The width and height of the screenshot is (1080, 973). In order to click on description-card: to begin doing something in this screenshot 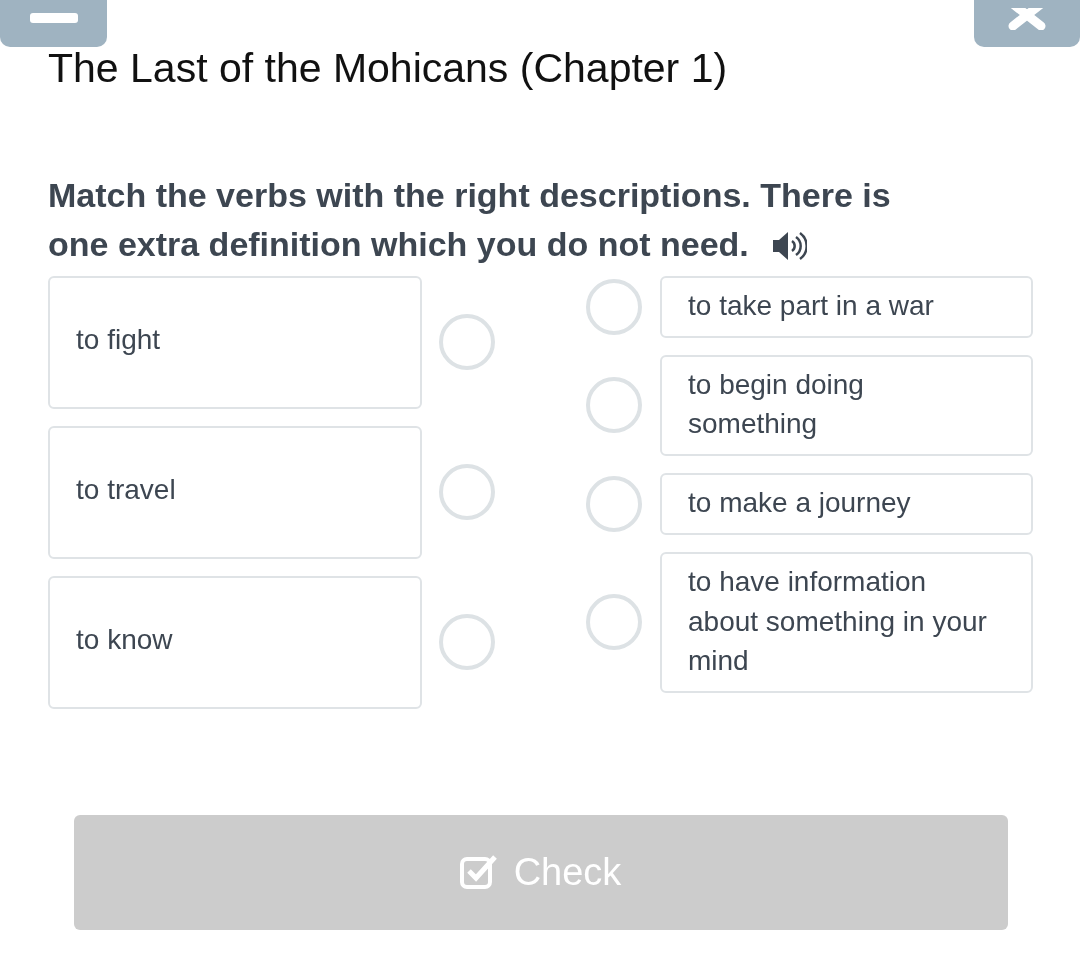, I will do `click(846, 405)`.